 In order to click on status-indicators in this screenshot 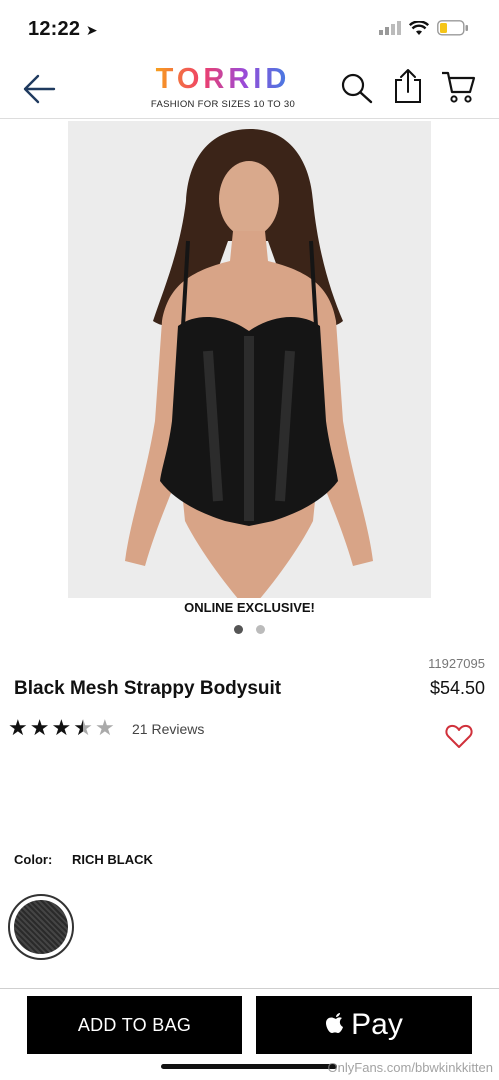, I will do `click(424, 28)`.